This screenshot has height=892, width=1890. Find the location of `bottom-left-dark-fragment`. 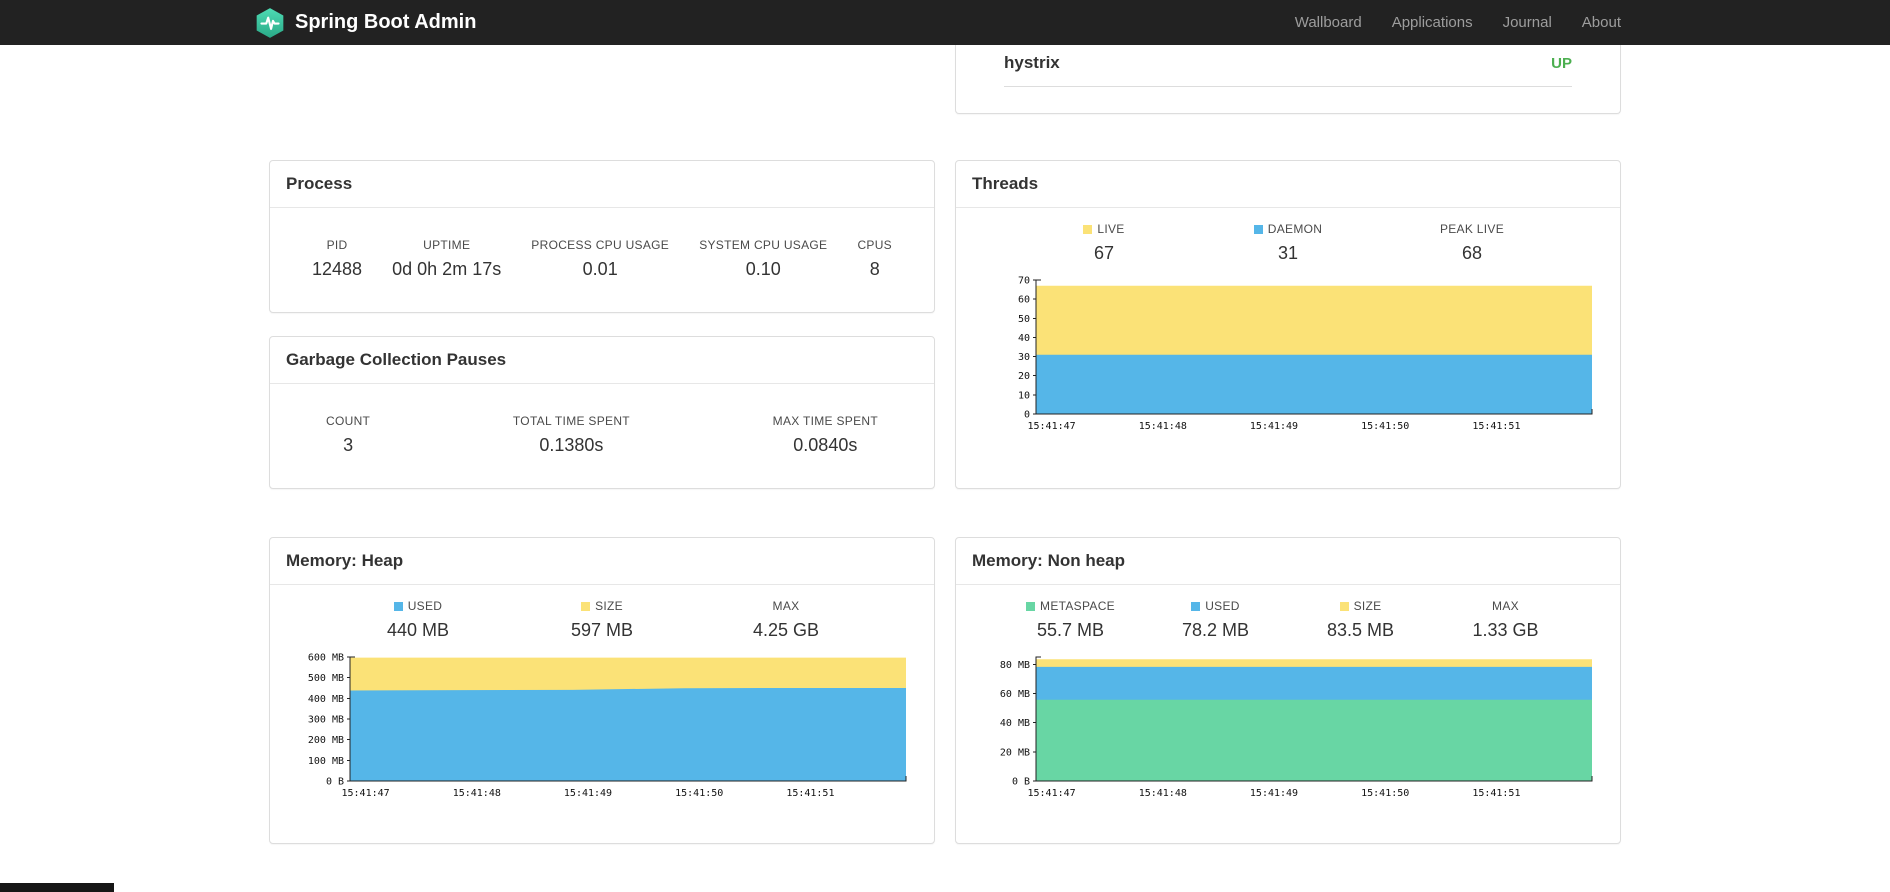

bottom-left-dark-fragment is located at coordinates (57, 887).